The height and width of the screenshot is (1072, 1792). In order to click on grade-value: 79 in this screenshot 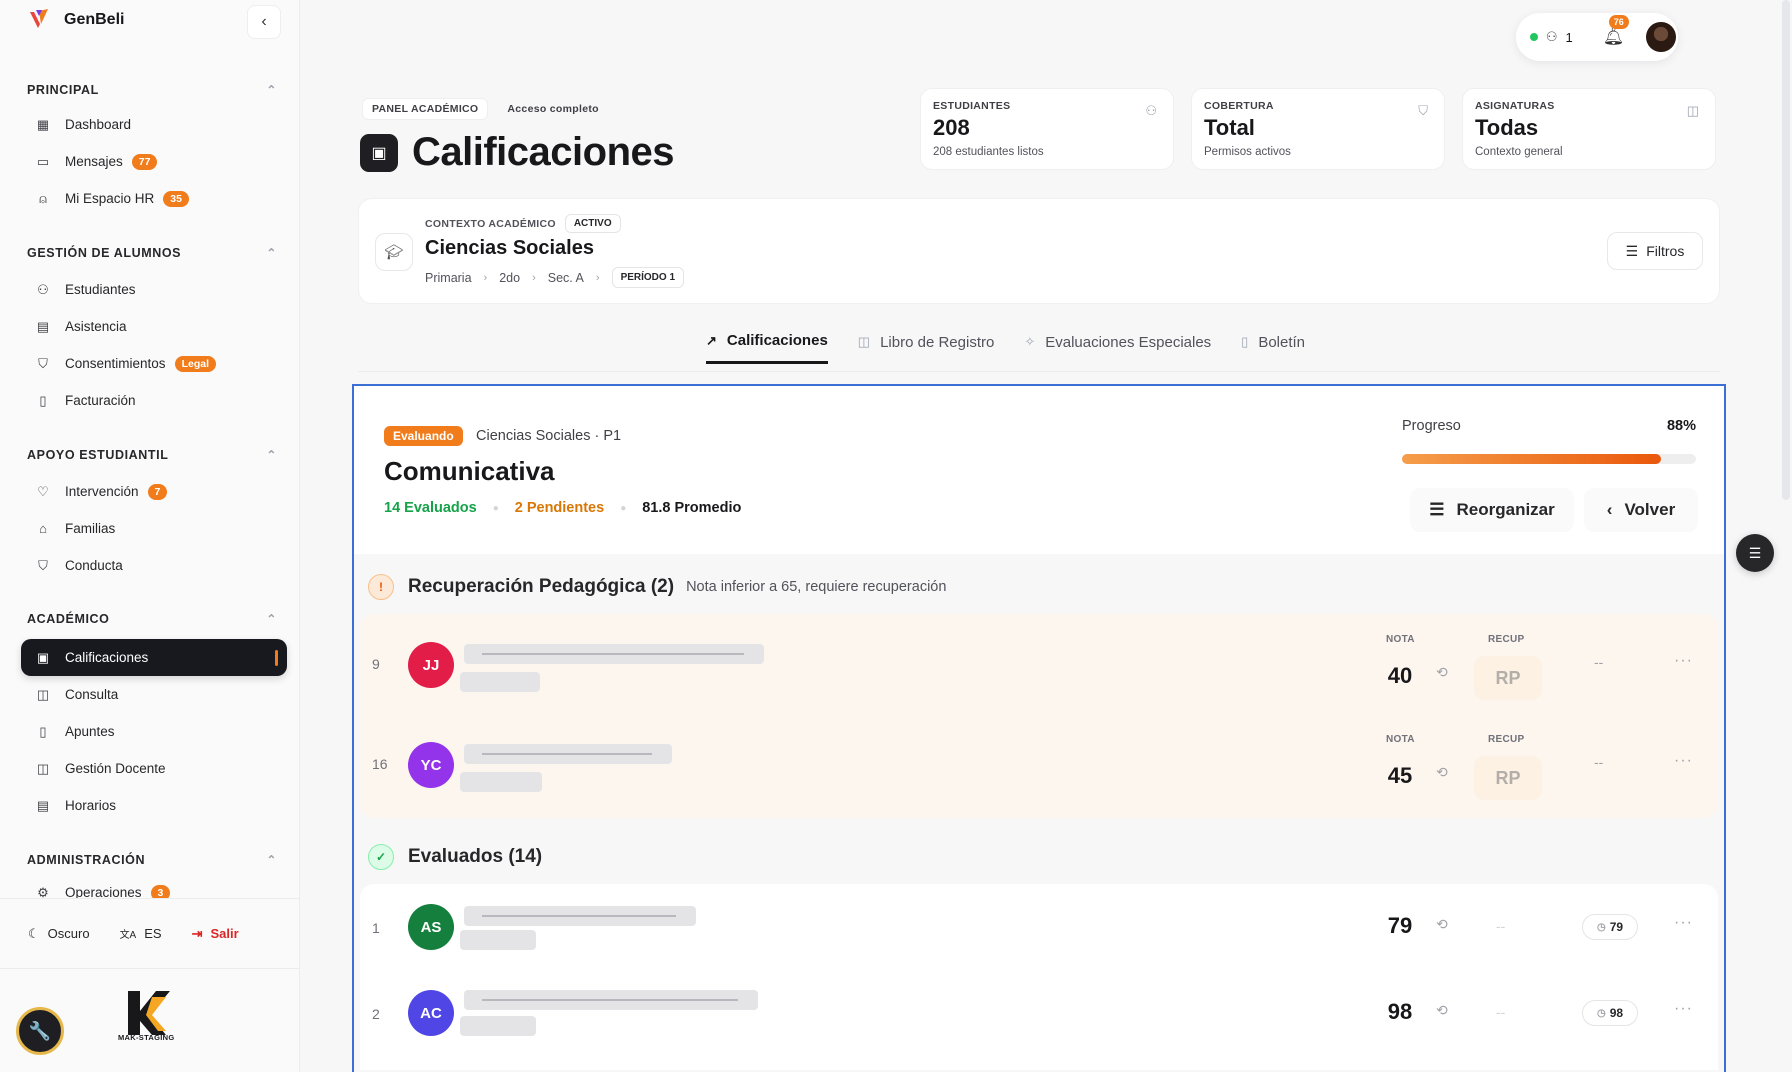, I will do `click(1400, 926)`.